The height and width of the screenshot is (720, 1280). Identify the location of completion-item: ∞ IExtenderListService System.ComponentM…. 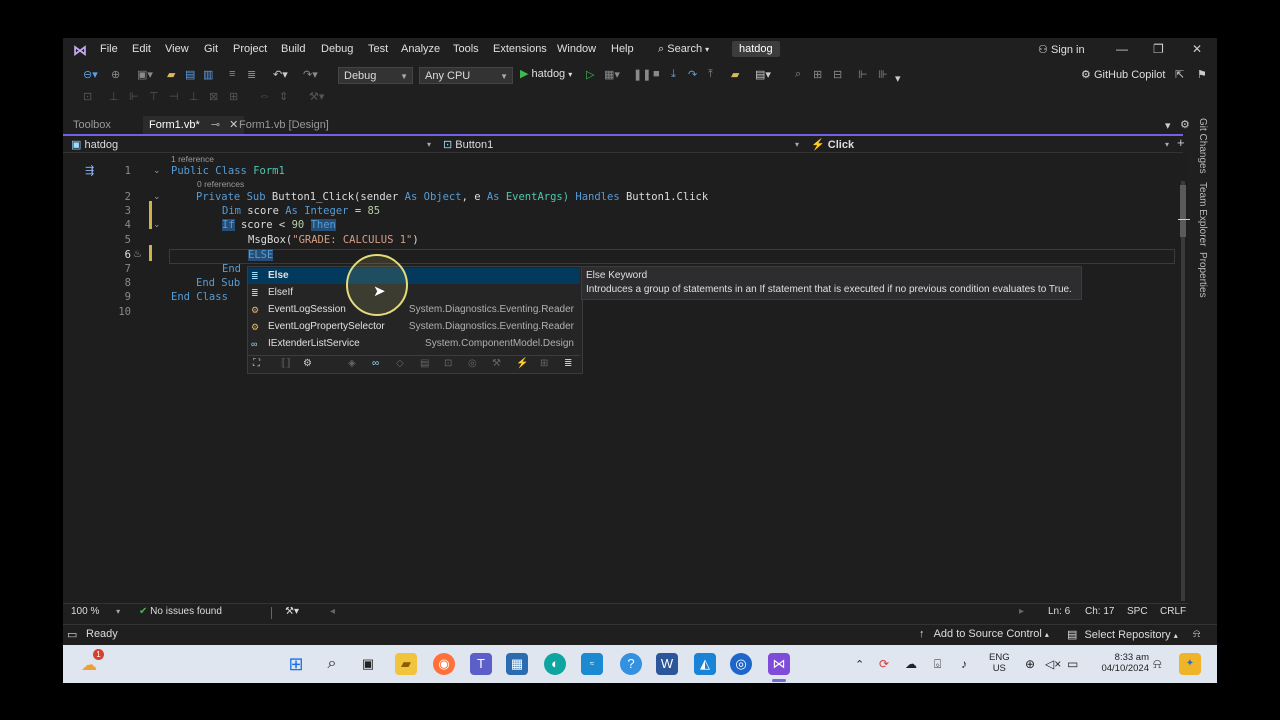
(414, 344).